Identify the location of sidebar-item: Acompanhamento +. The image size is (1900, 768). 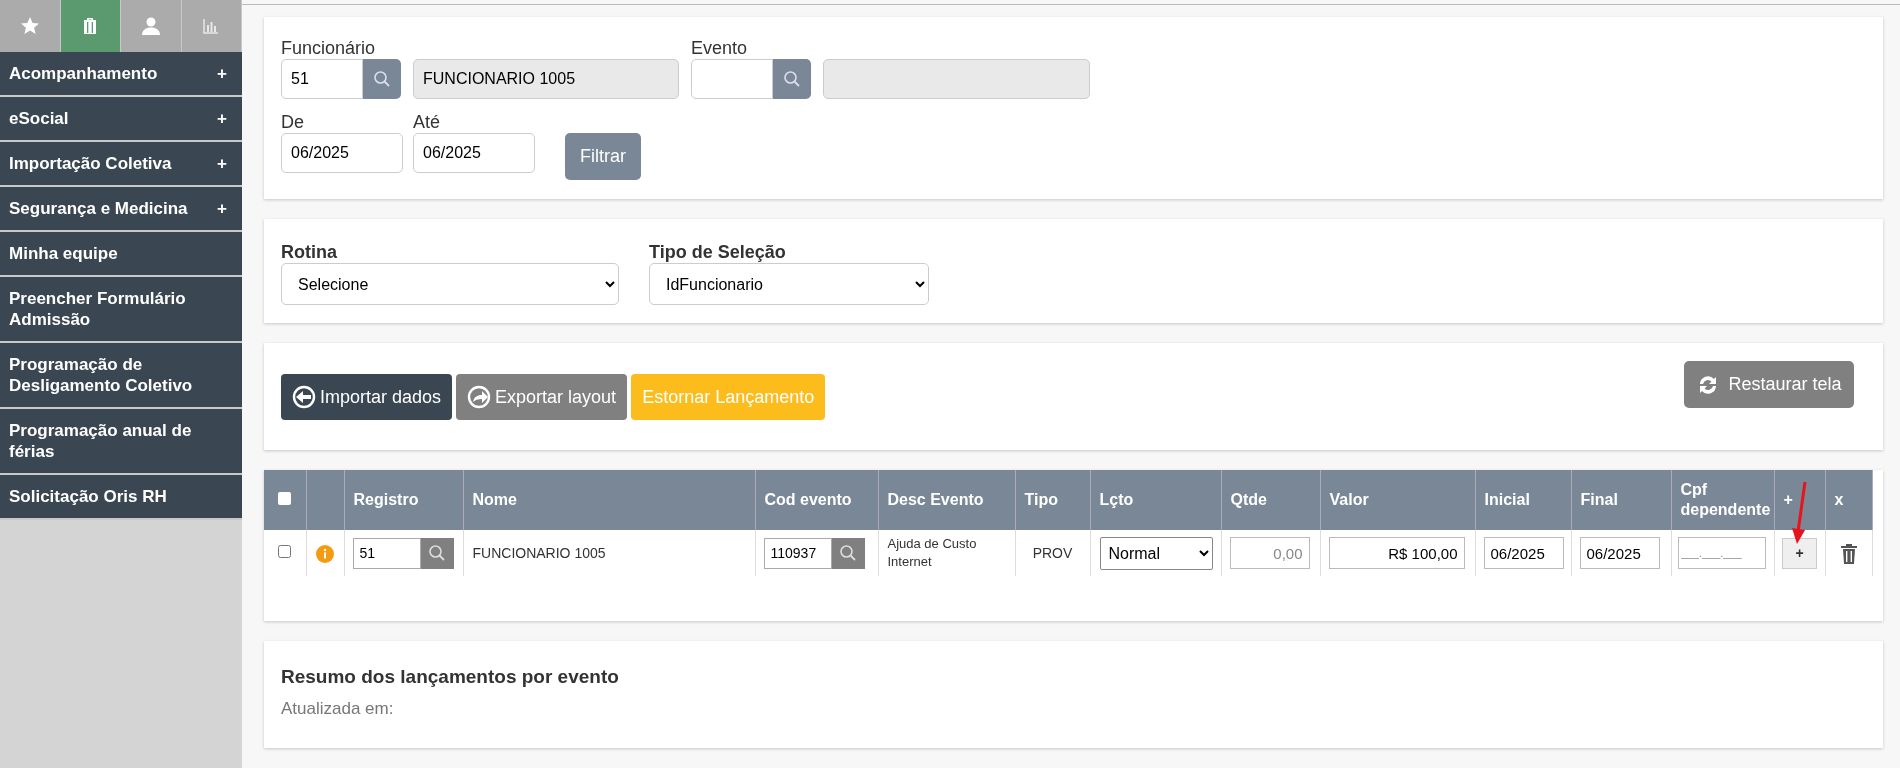
(121, 74).